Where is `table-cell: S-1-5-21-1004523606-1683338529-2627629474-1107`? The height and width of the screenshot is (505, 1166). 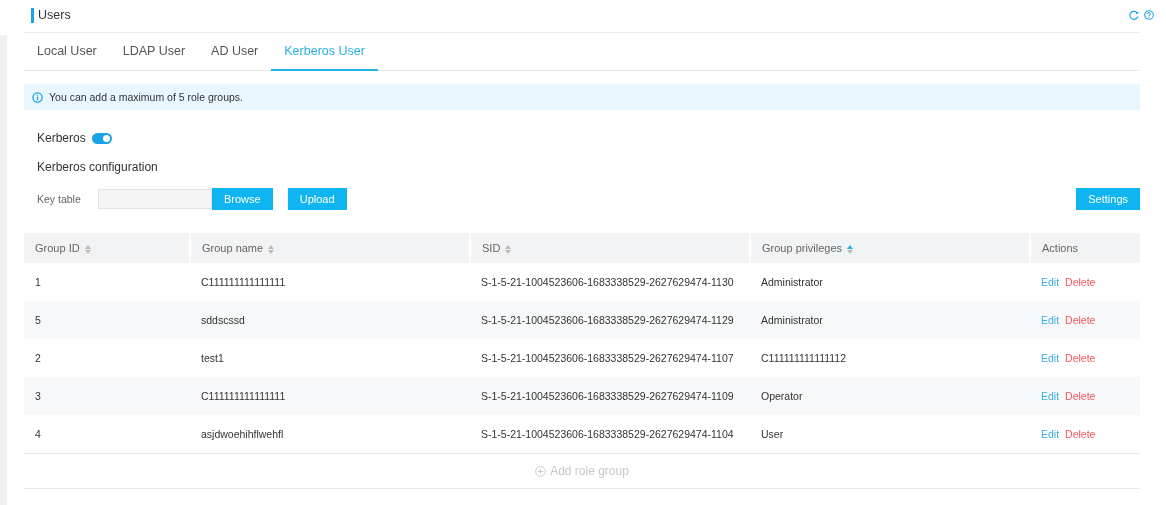 table-cell: S-1-5-21-1004523606-1683338529-2627629474-1107 is located at coordinates (607, 358).